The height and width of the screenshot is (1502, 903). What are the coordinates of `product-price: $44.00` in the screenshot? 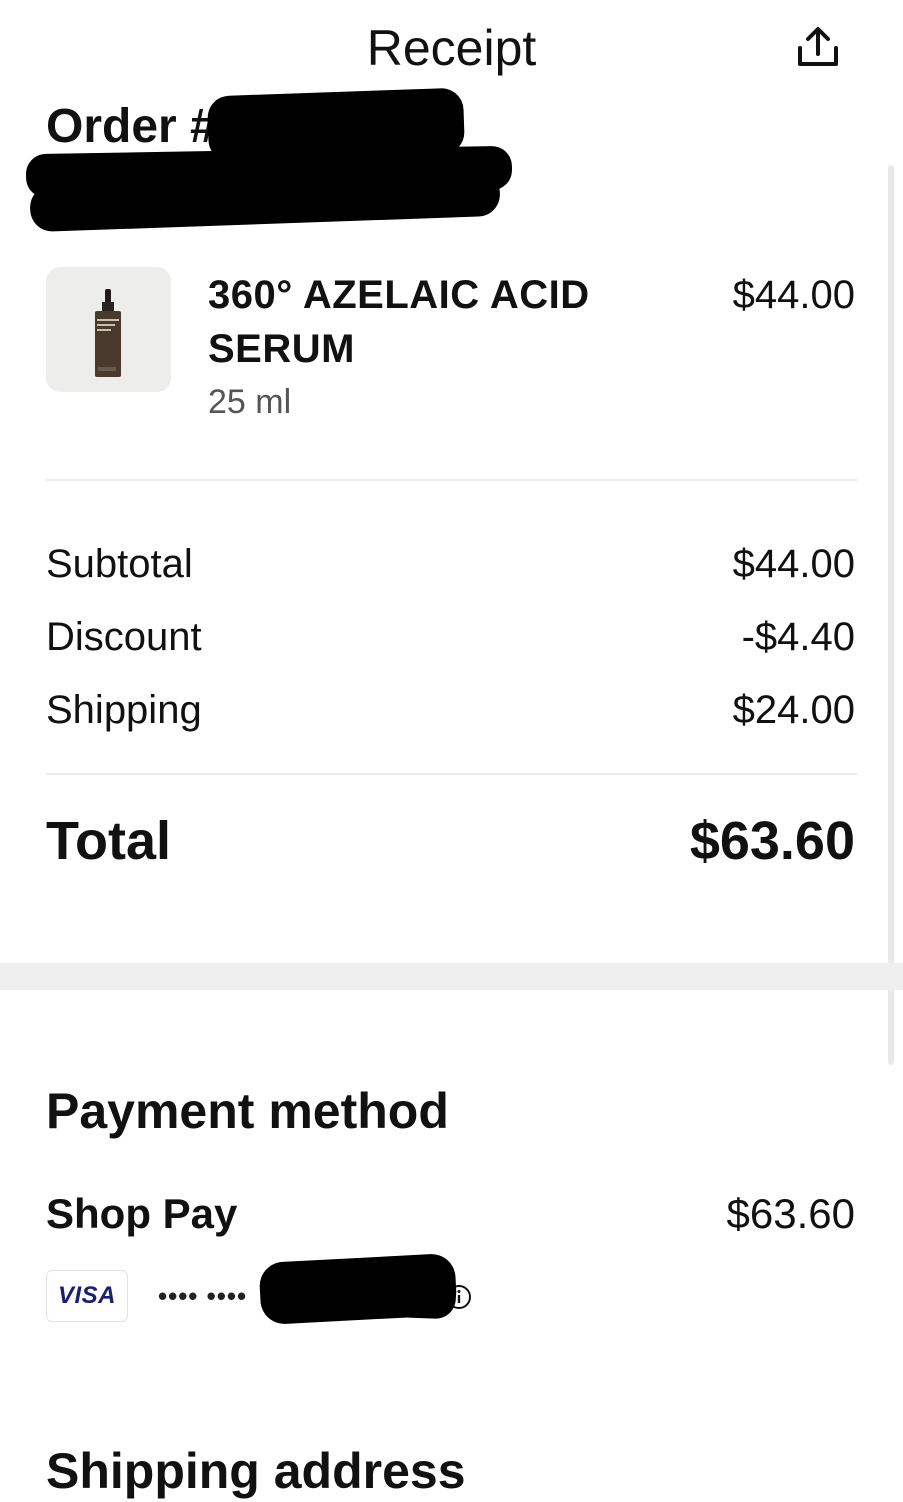 It's located at (793, 295).